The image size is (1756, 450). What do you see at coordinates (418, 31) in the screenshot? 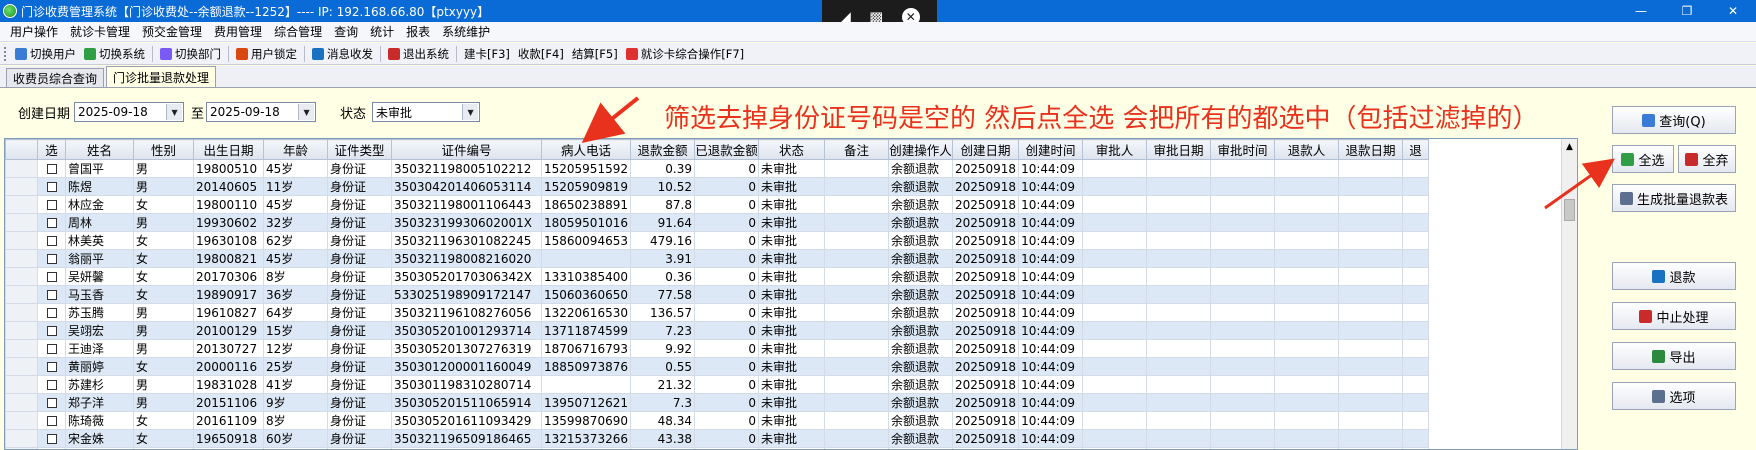
I see `menu-item: 报表` at bounding box center [418, 31].